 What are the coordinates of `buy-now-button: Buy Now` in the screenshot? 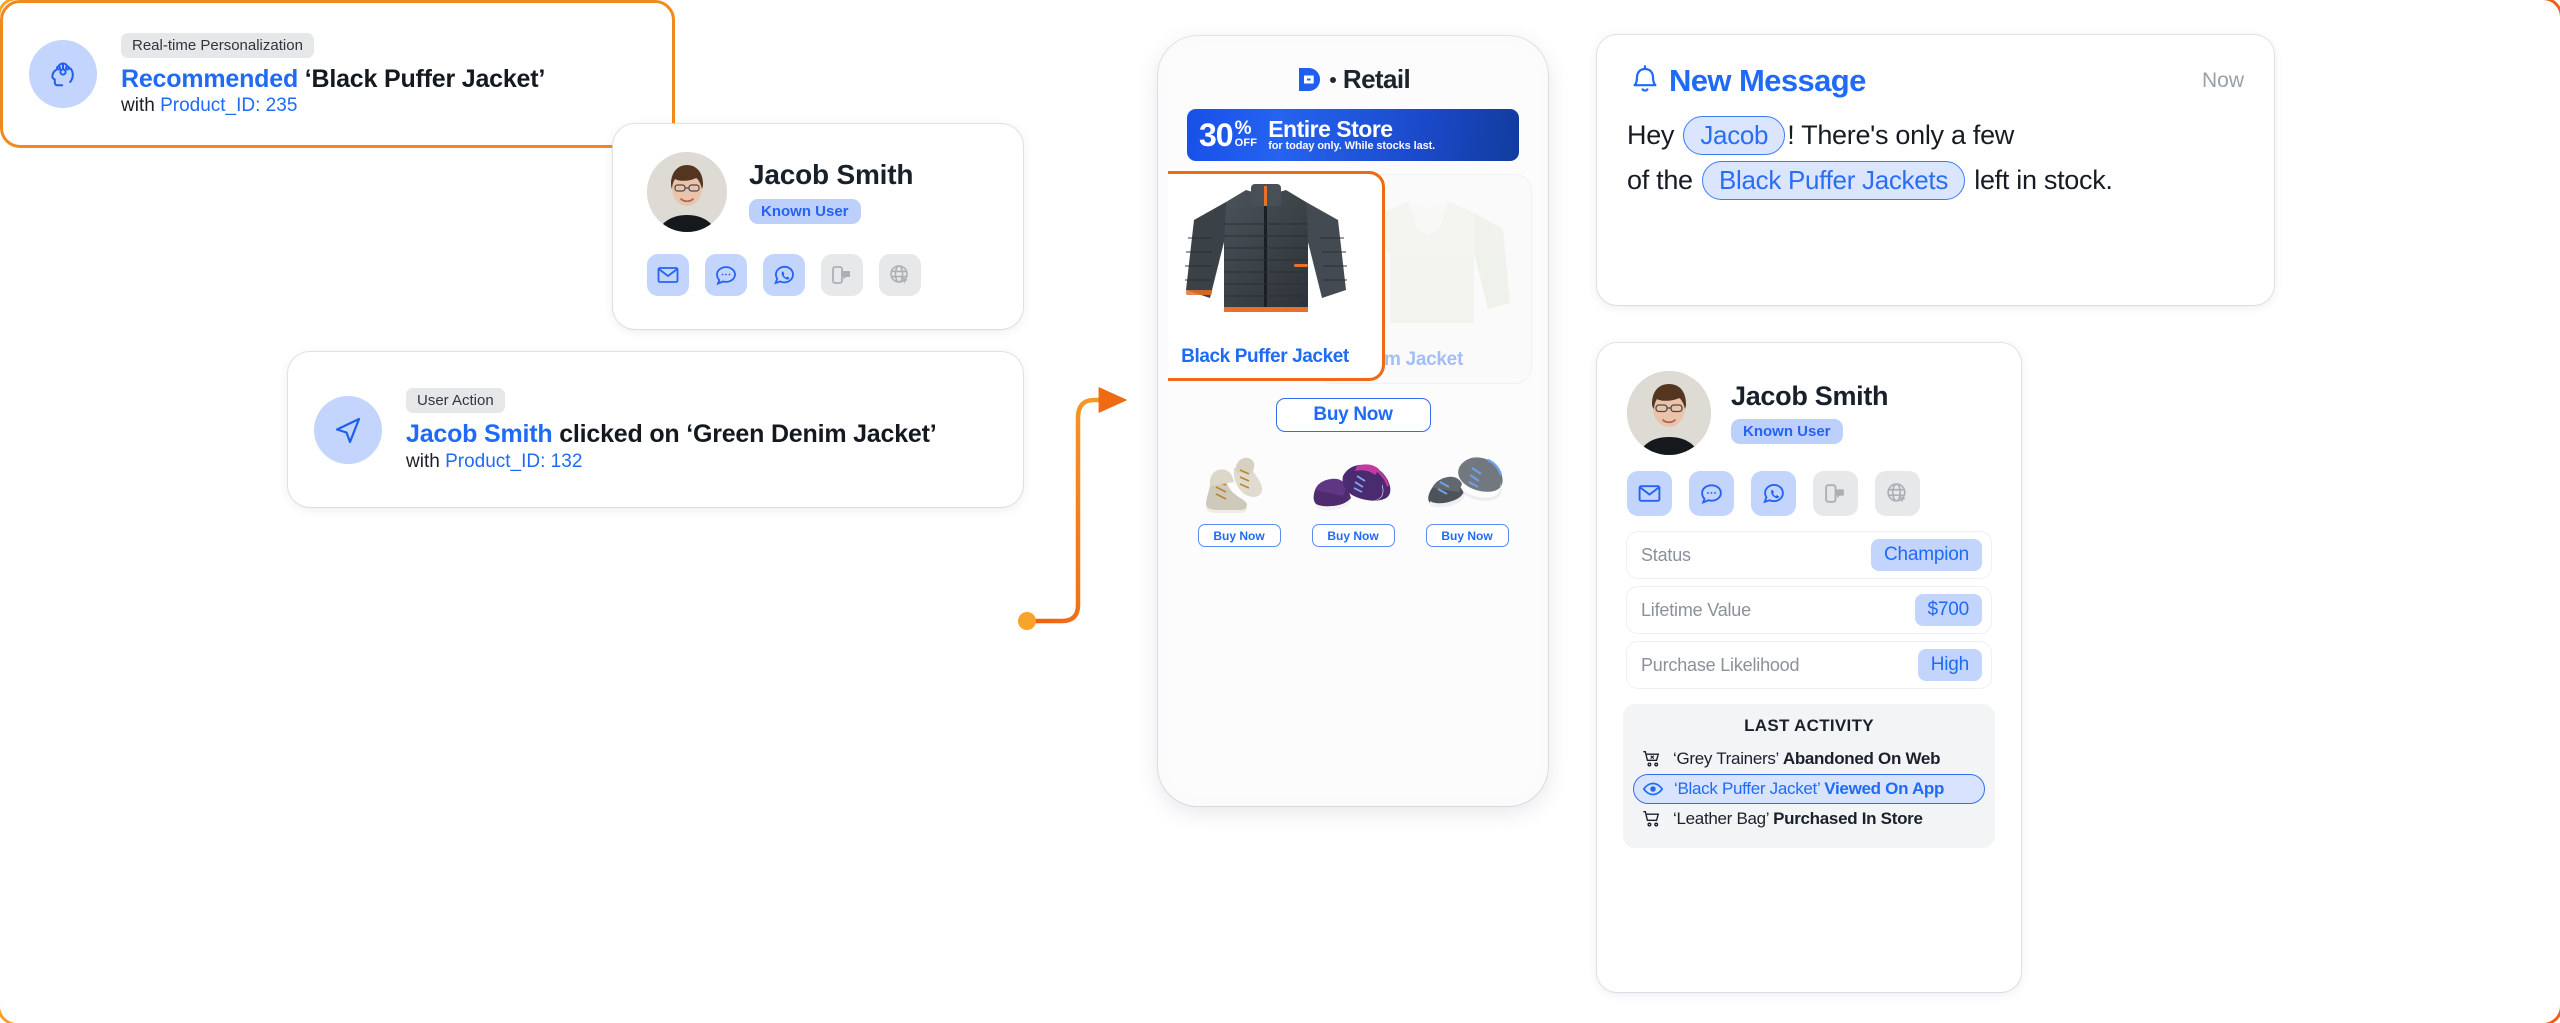 It's located at (1353, 415).